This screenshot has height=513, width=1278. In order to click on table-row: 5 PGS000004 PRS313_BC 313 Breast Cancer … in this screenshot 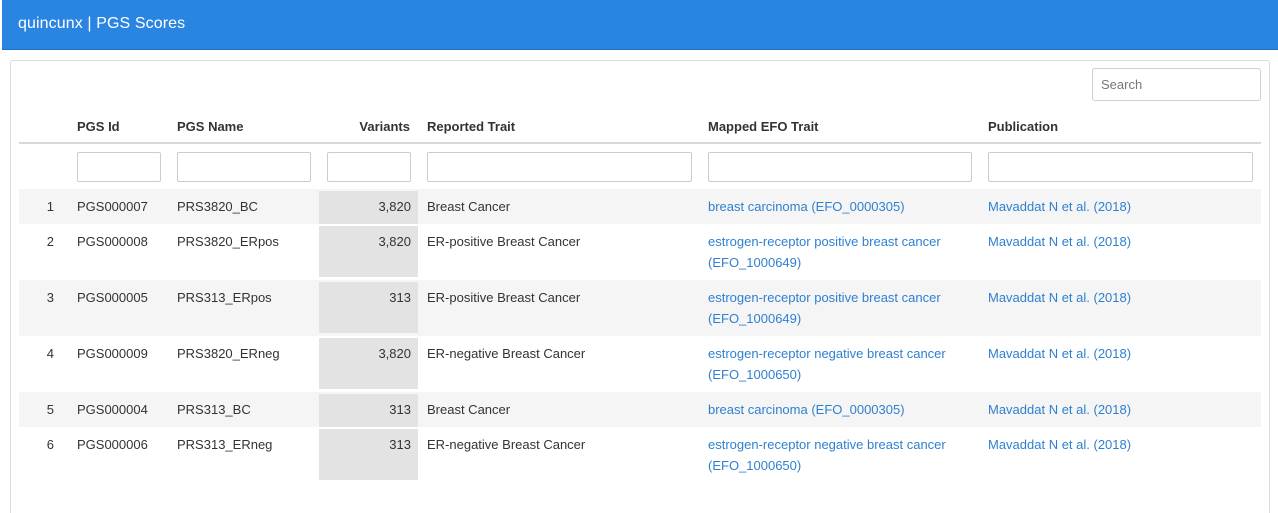, I will do `click(640, 409)`.